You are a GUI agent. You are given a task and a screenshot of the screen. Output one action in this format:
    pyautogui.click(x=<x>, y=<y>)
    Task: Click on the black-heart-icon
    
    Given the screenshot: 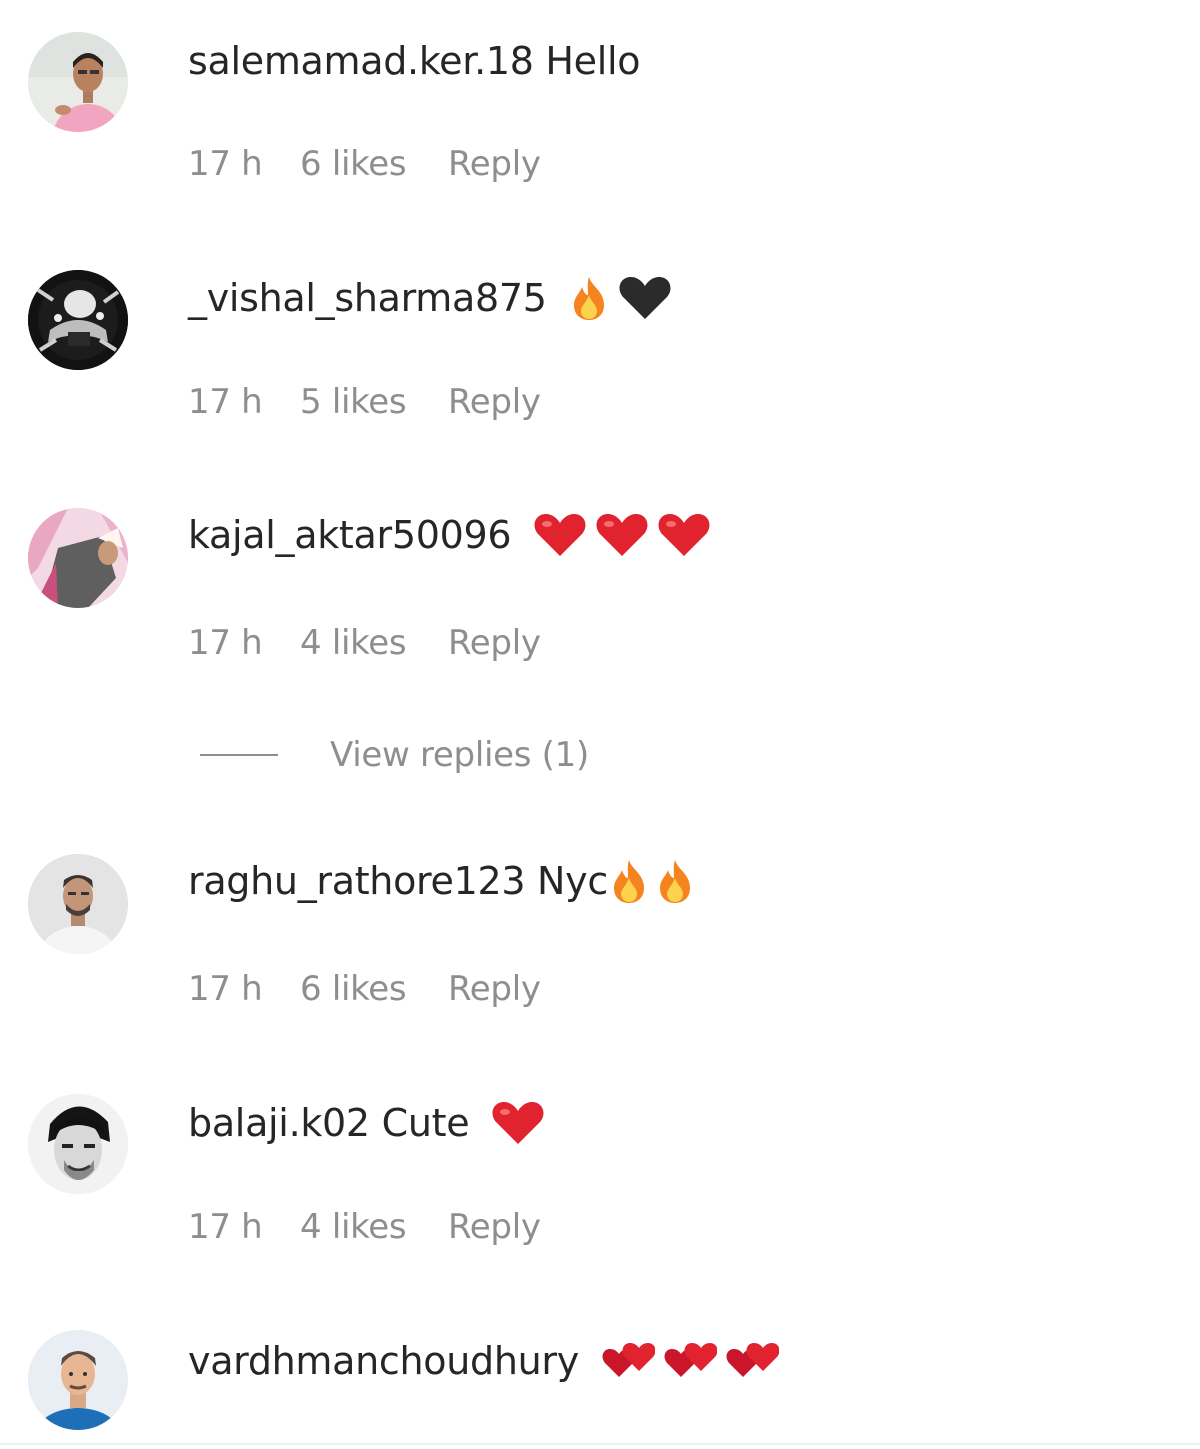 What is the action you would take?
    pyautogui.click(x=645, y=298)
    